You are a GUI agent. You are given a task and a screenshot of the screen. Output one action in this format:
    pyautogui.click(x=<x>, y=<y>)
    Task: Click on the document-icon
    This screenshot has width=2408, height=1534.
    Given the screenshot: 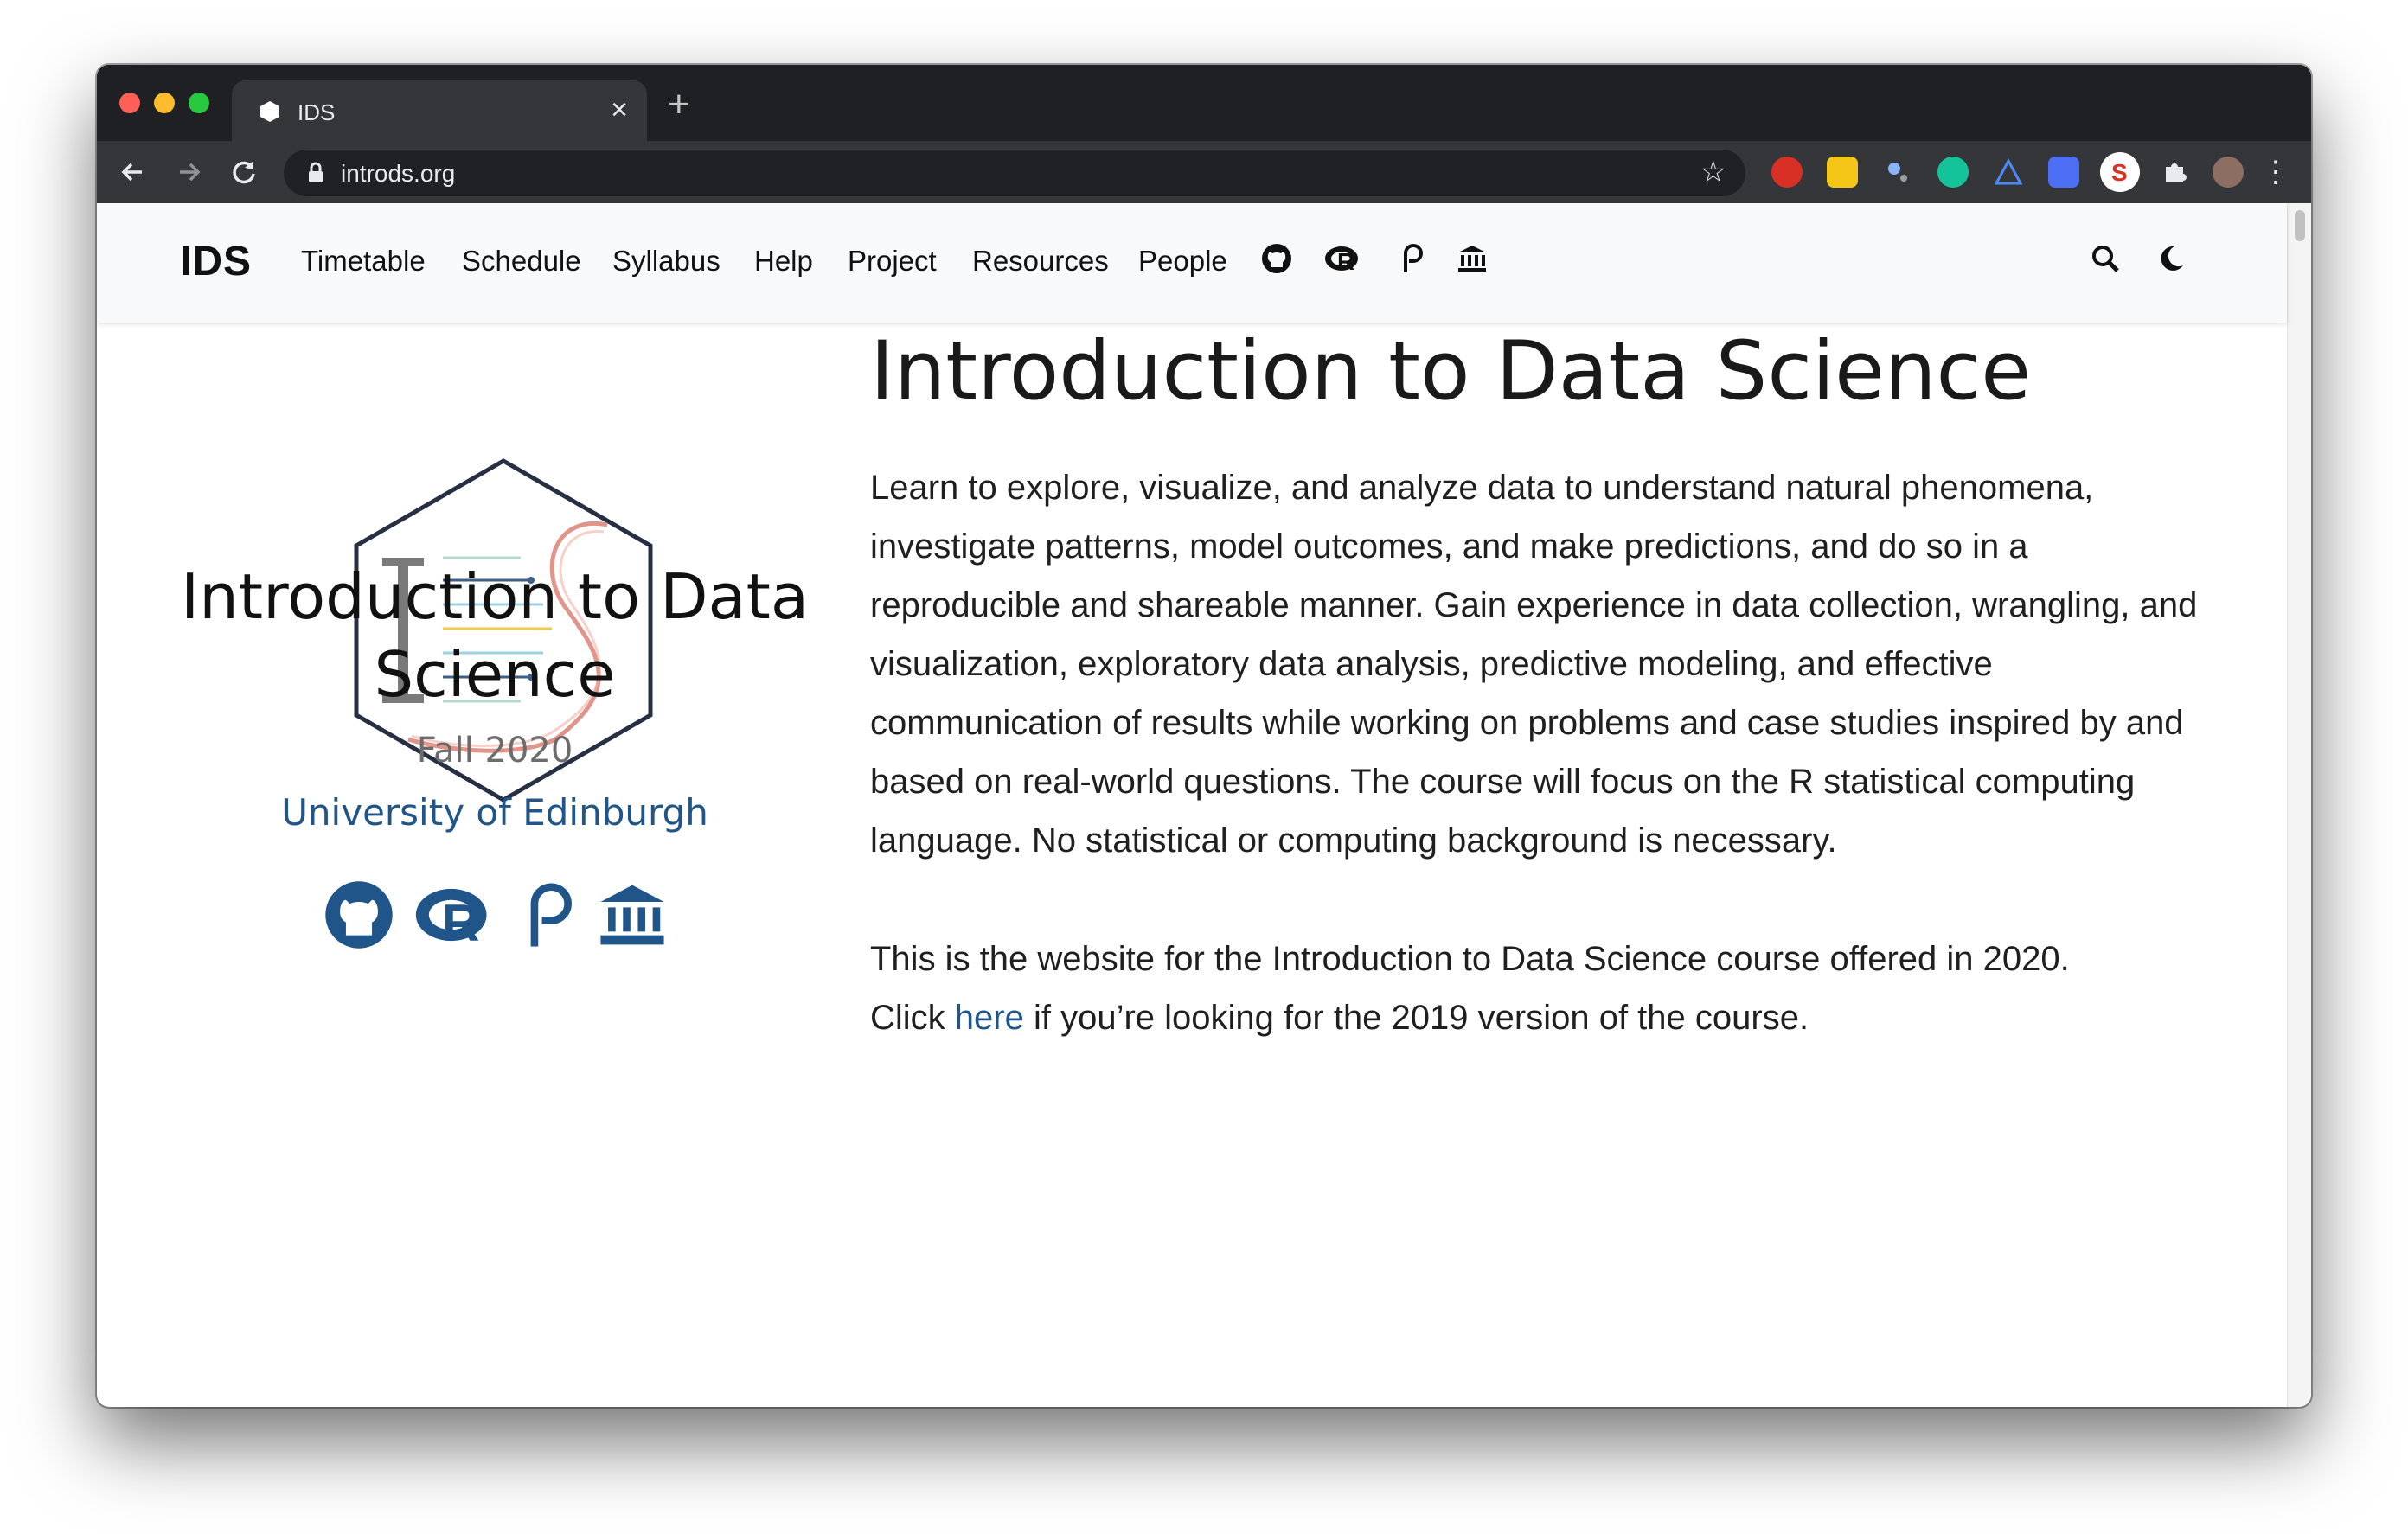 What is the action you would take?
    pyautogui.click(x=2063, y=172)
    